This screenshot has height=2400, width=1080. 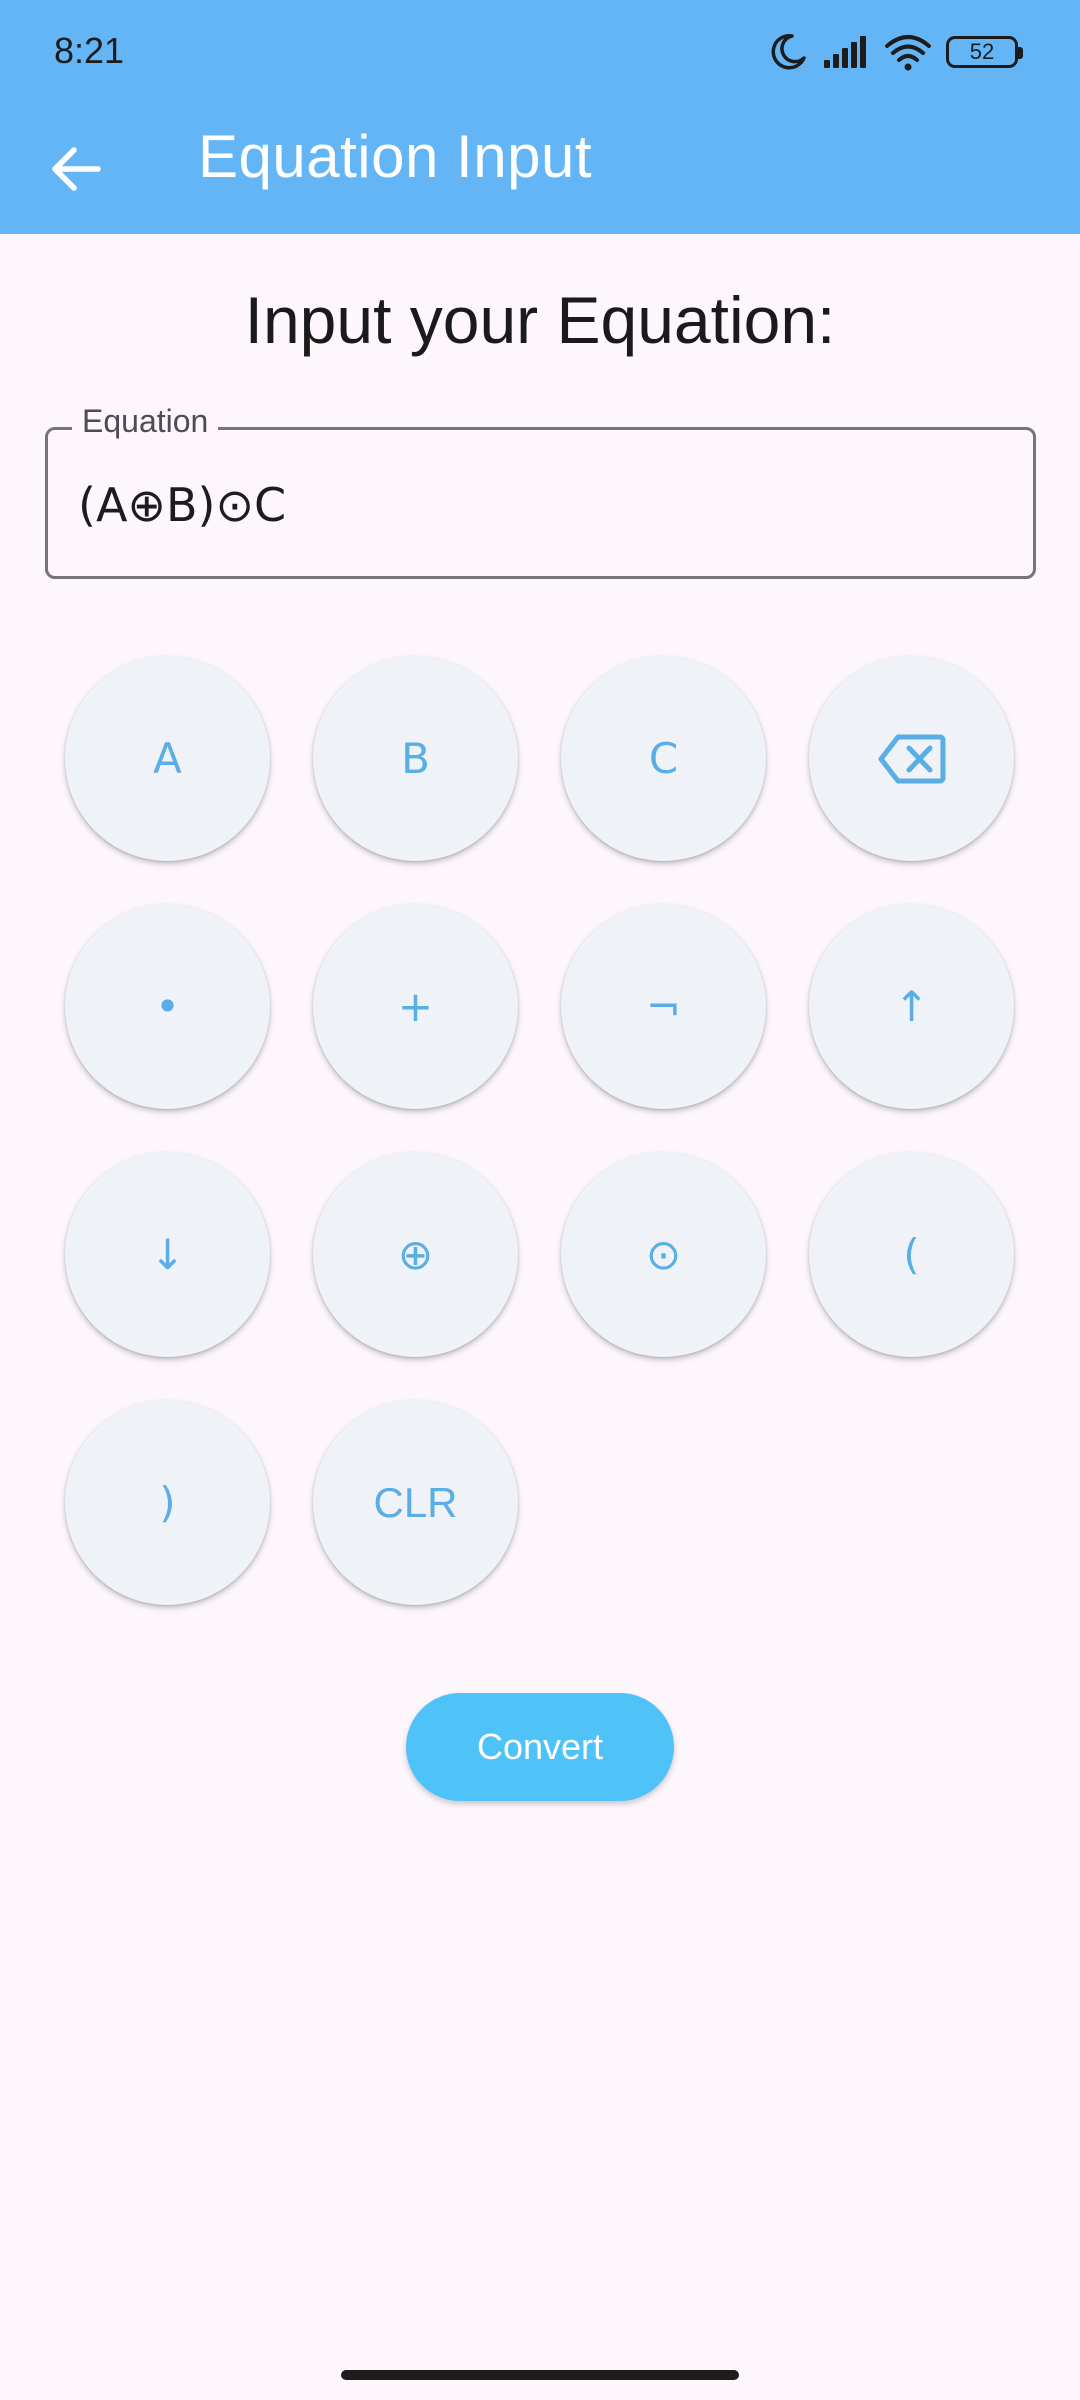 What do you see at coordinates (908, 52) in the screenshot?
I see `wifi-icon` at bounding box center [908, 52].